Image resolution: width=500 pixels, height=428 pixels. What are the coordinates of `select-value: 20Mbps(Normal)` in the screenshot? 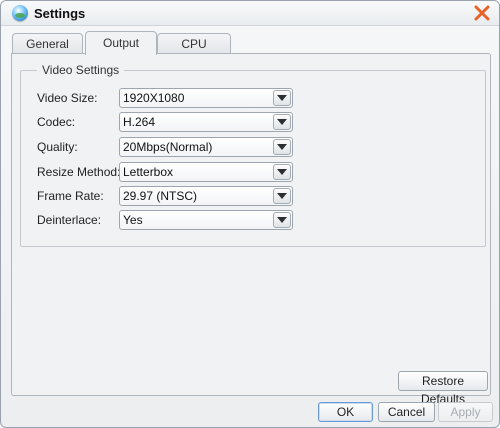 It's located at (168, 147).